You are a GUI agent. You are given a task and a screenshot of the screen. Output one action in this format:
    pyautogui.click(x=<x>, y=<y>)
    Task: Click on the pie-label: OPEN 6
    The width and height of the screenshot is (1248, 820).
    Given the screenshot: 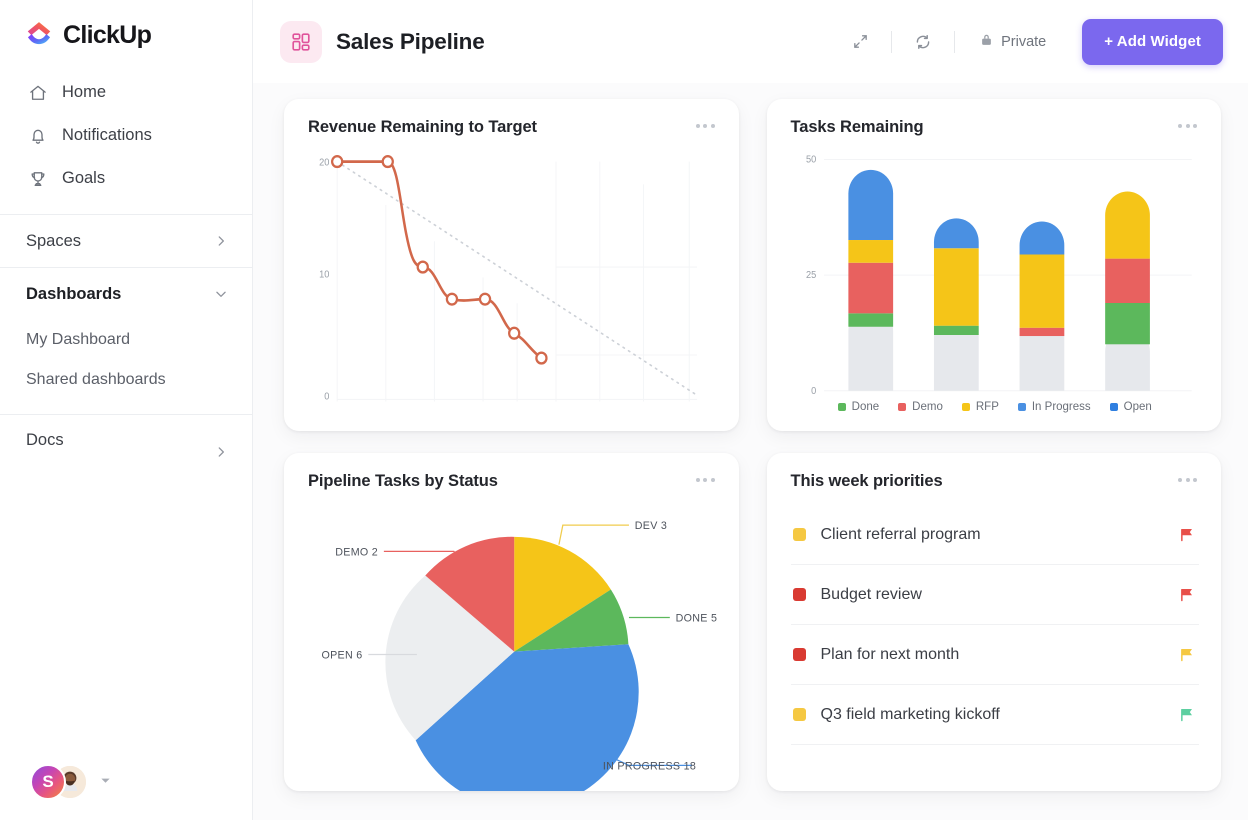 What is the action you would take?
    pyautogui.click(x=342, y=655)
    